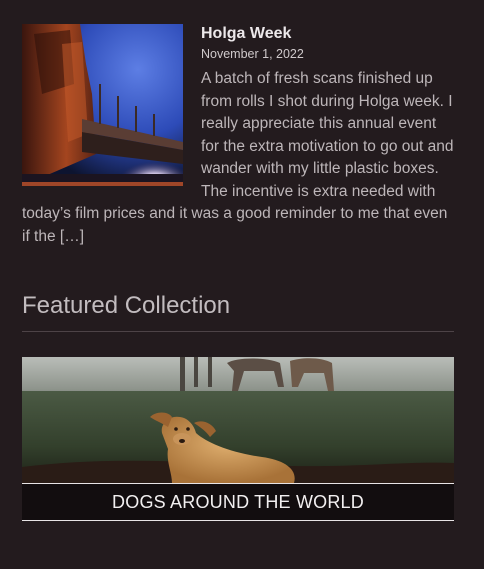 The image size is (484, 569). What do you see at coordinates (238, 502) in the screenshot?
I see `collection-title: DOGS AROUND THE WORLD` at bounding box center [238, 502].